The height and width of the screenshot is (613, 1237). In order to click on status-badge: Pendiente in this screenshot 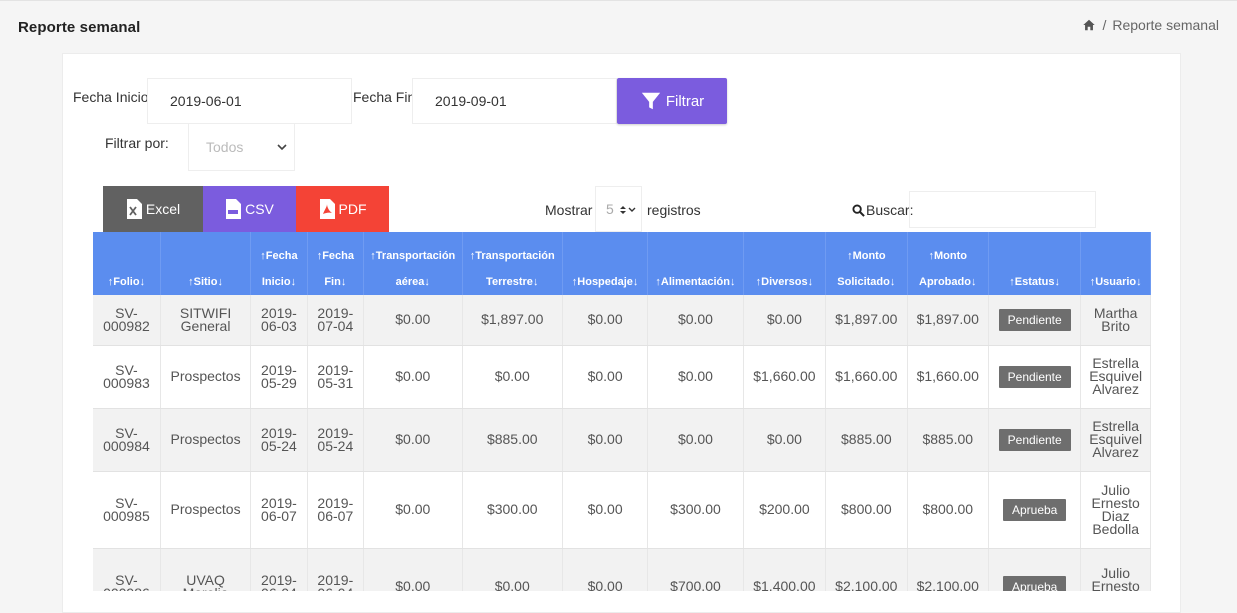, I will do `click(1034, 319)`.